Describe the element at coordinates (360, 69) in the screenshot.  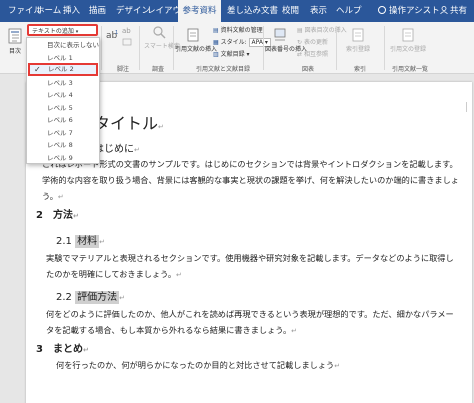
I see `index-group-label: 索引` at that location.